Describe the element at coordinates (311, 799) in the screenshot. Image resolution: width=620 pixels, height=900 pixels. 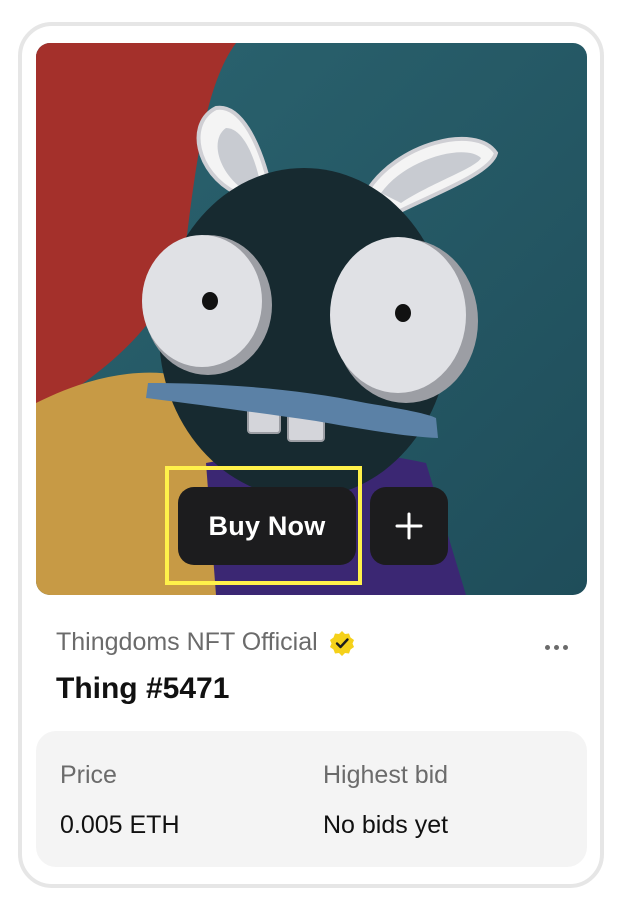
I see `pricing-panel: Price 0.005 ETH Highest bid No bids yet` at that location.